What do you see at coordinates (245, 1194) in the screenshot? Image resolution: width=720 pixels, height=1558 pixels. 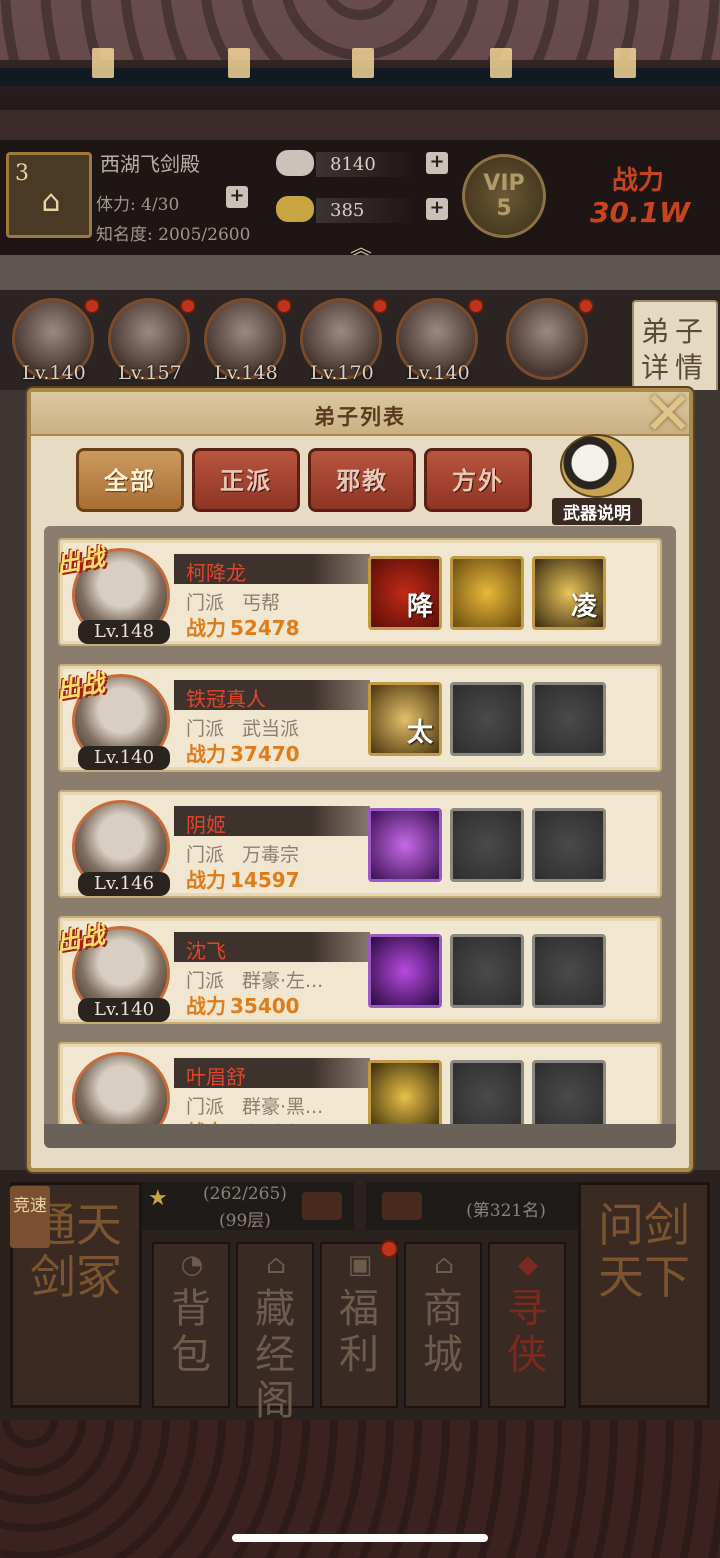 I see `tower-stars: (262/265)` at bounding box center [245, 1194].